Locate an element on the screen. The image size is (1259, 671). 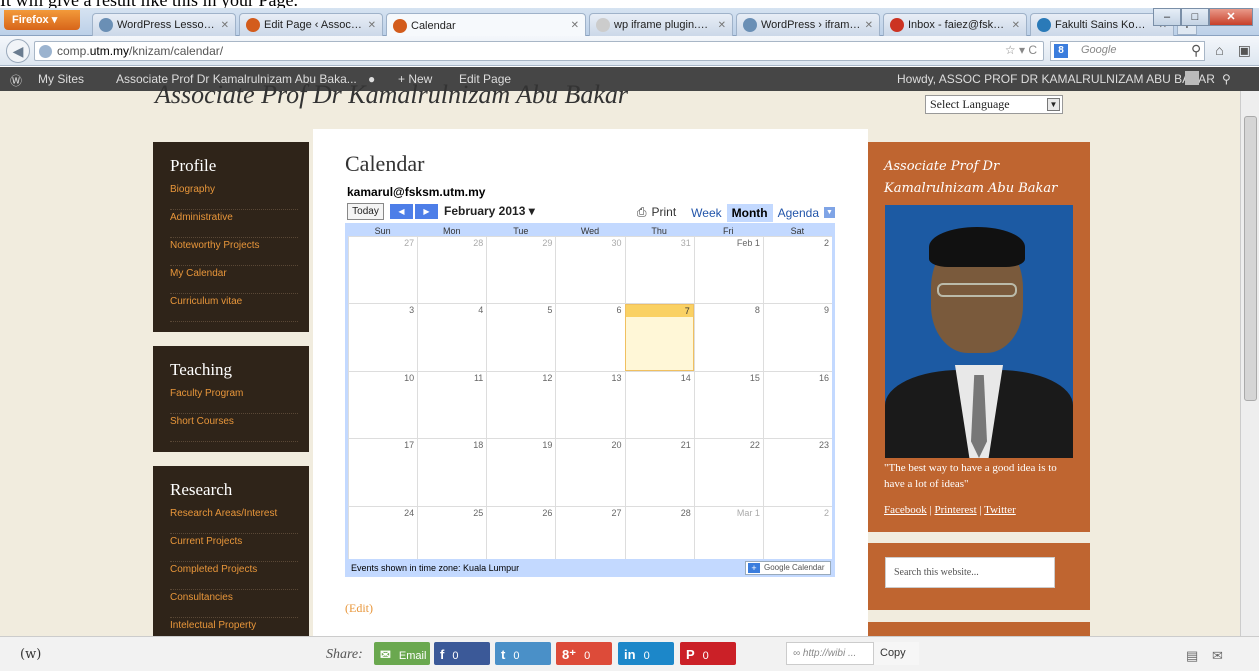
author-name-line2: Kamalrulnizam Abu Bakar is located at coordinates (971, 188).